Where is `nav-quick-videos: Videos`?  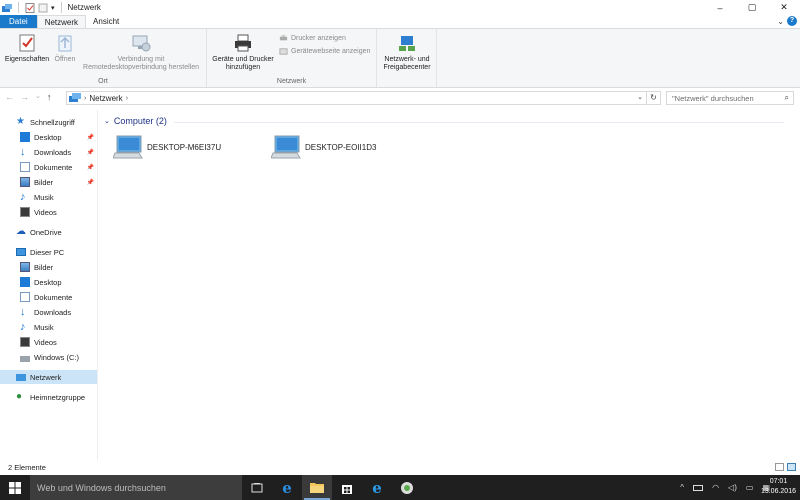
nav-quick-videos: Videos is located at coordinates (48, 212).